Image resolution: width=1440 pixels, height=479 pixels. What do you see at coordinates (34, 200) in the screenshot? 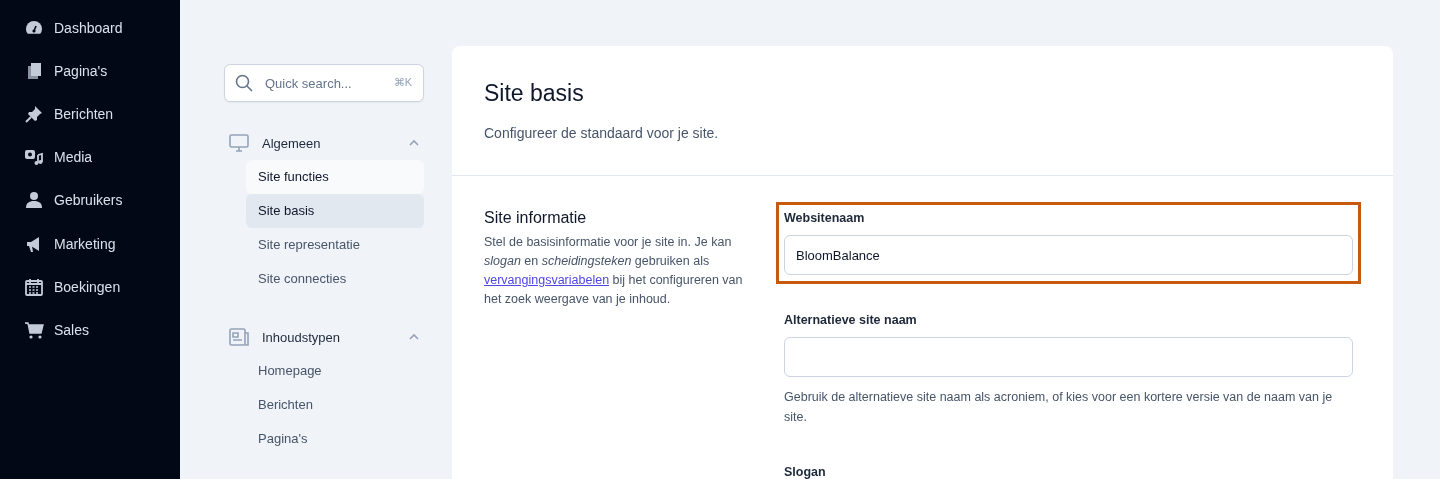
I see `user-icon` at bounding box center [34, 200].